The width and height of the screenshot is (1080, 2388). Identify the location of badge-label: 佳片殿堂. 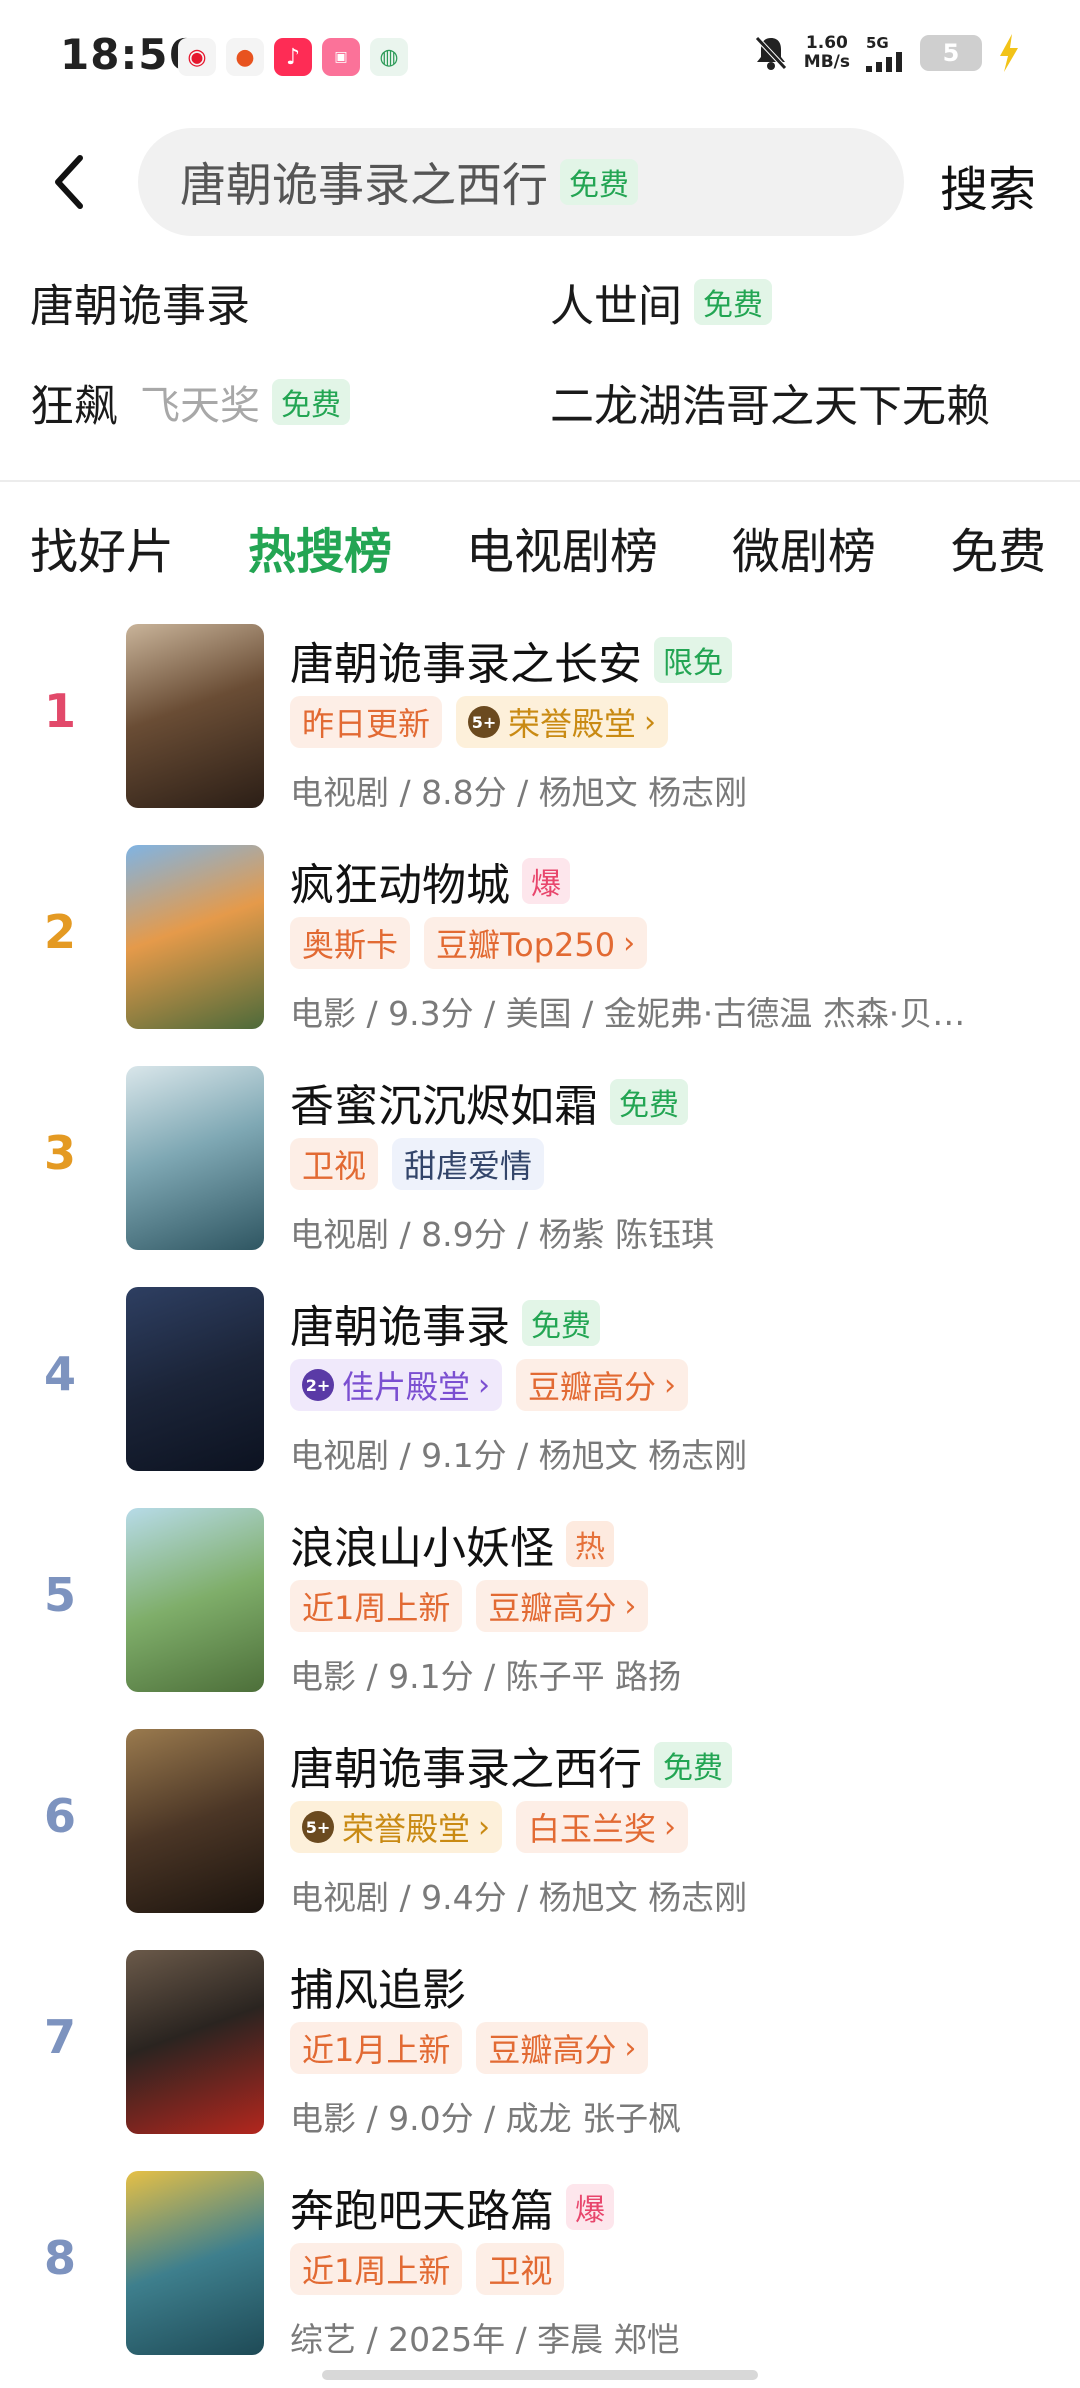
(406, 1387).